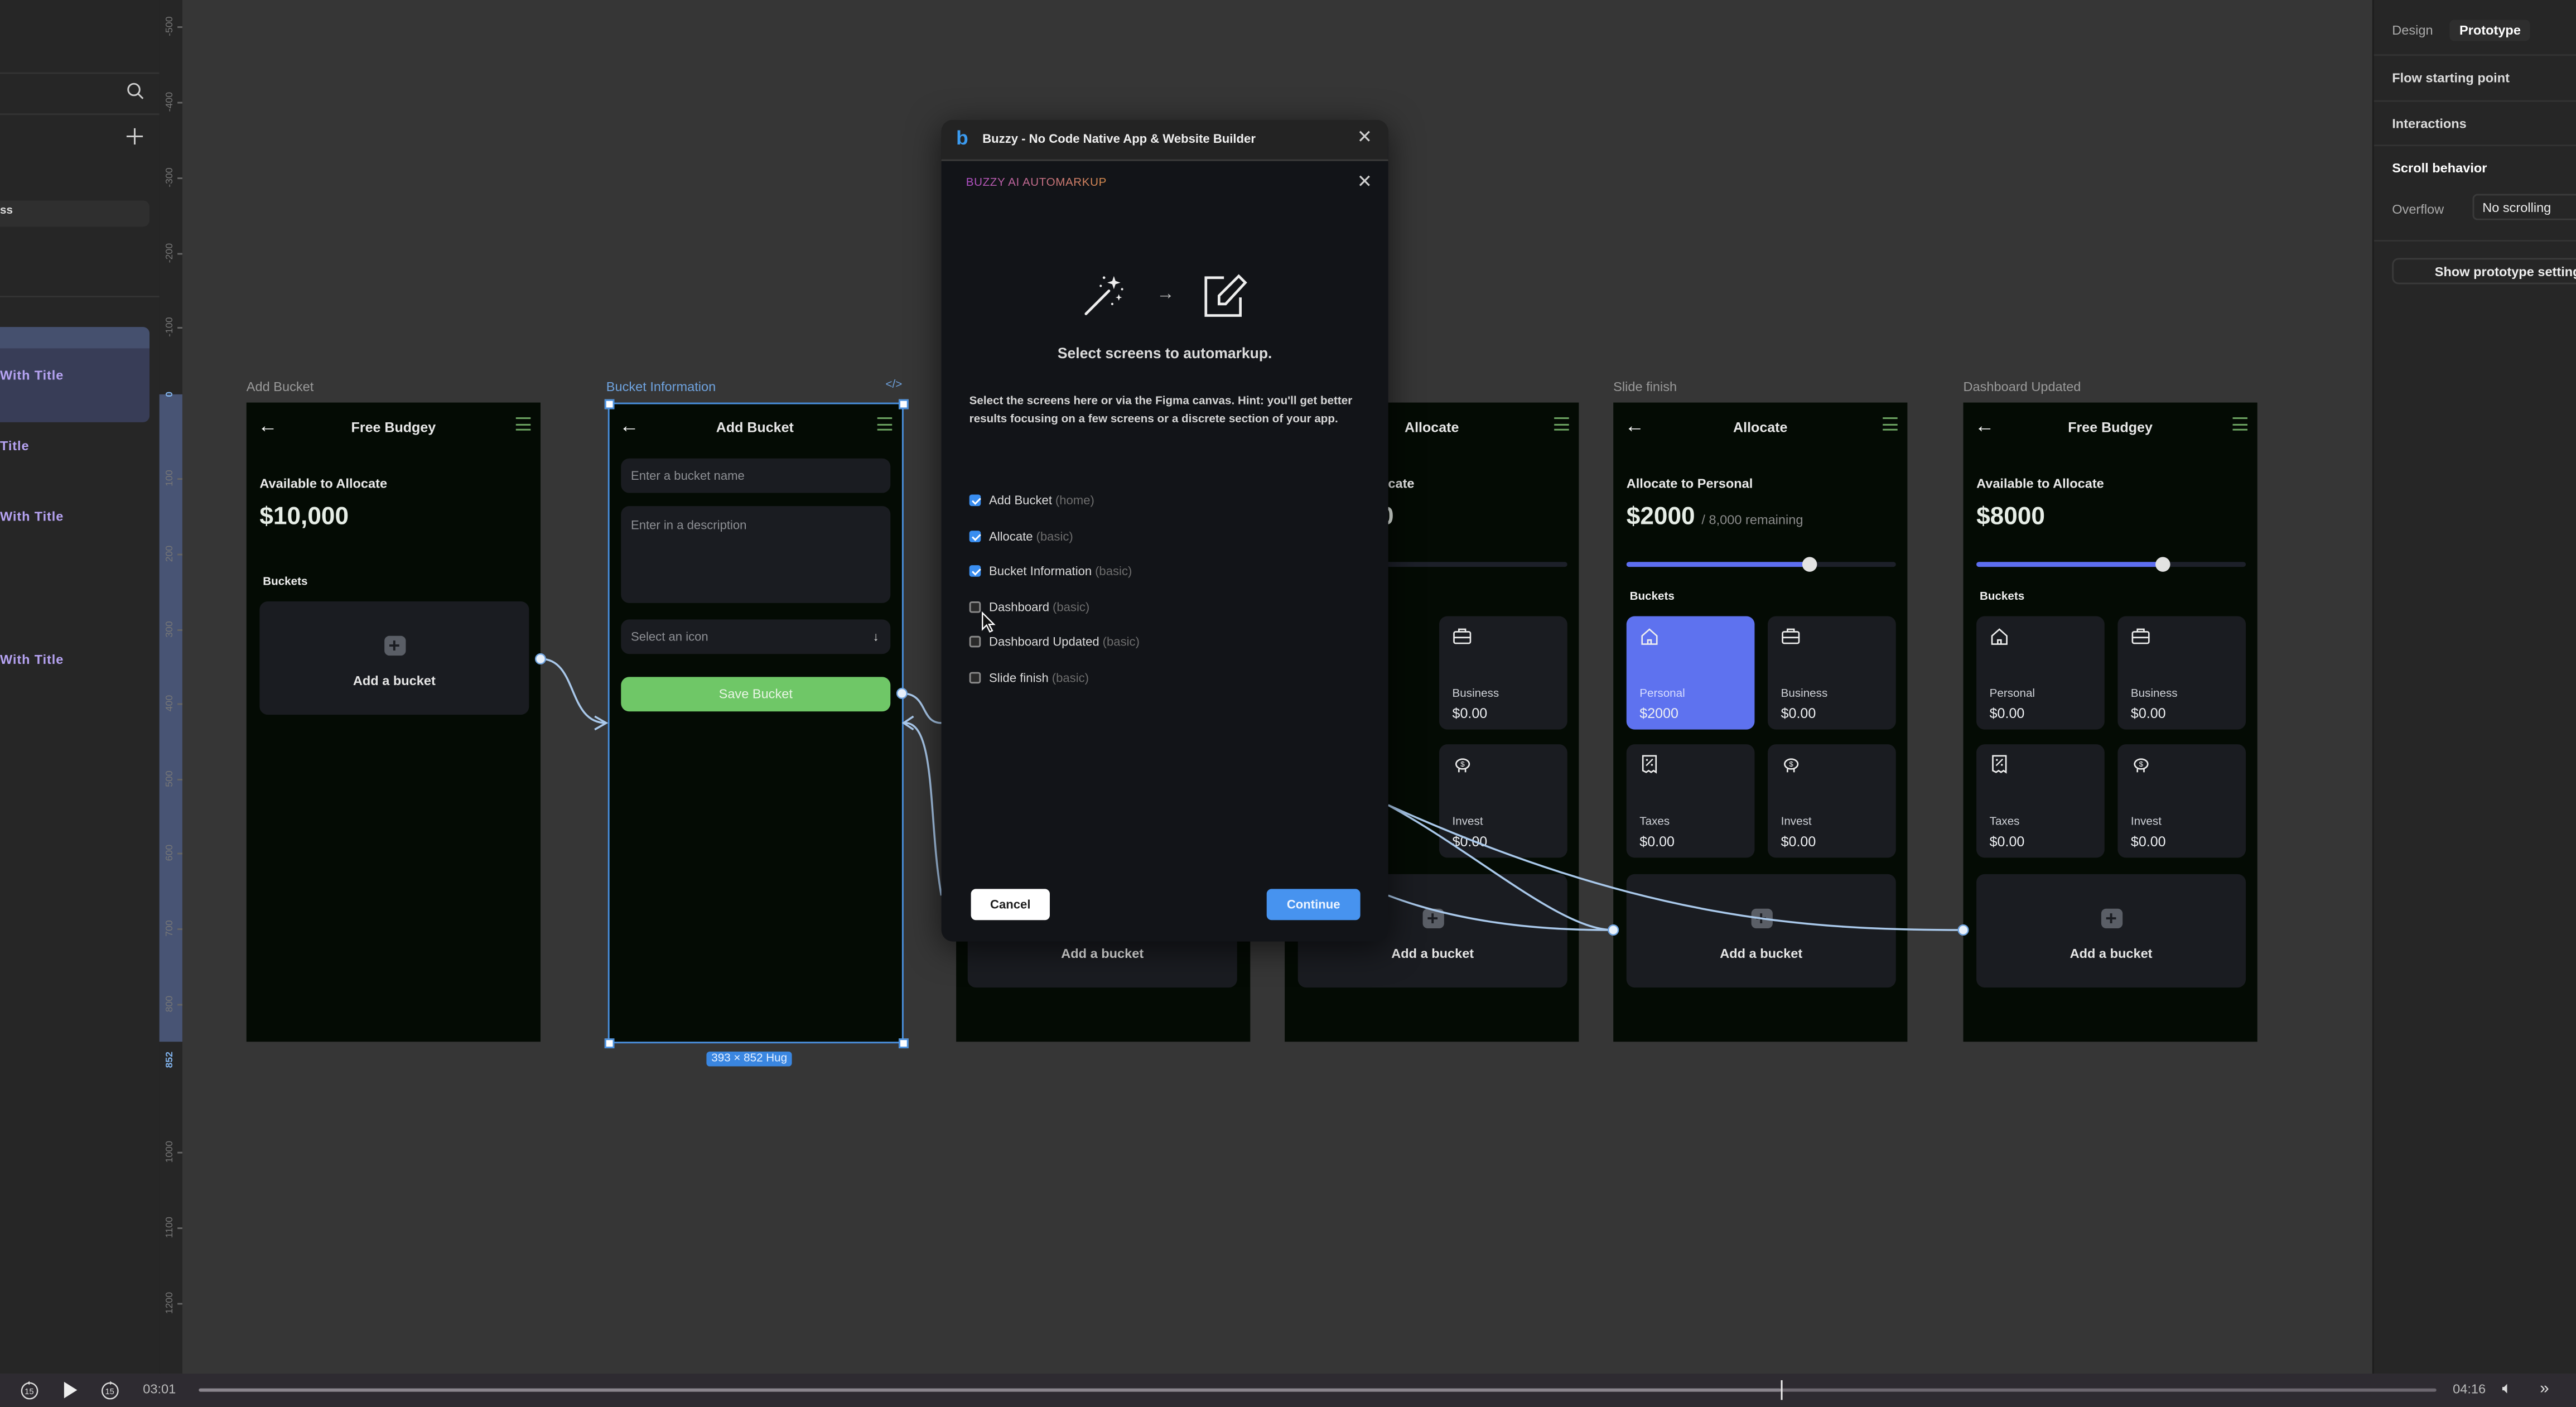  I want to click on skip-forward-icon: 15, so click(110, 1392).